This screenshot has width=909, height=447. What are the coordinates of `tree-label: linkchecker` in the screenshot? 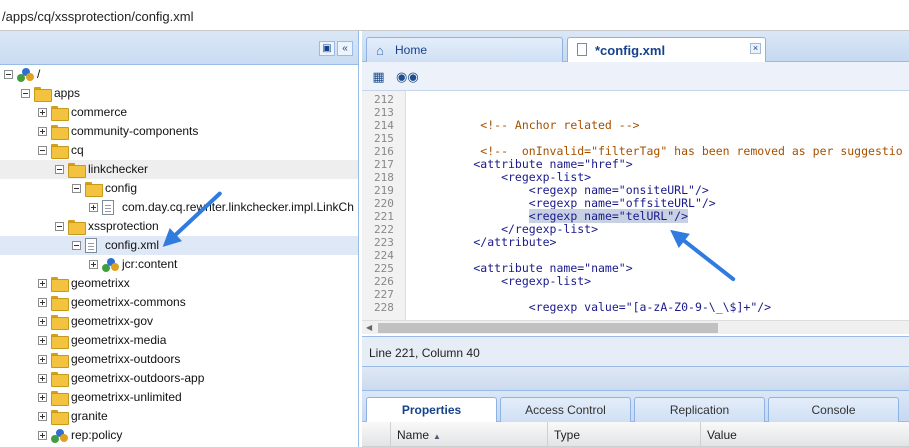 It's located at (118, 169).